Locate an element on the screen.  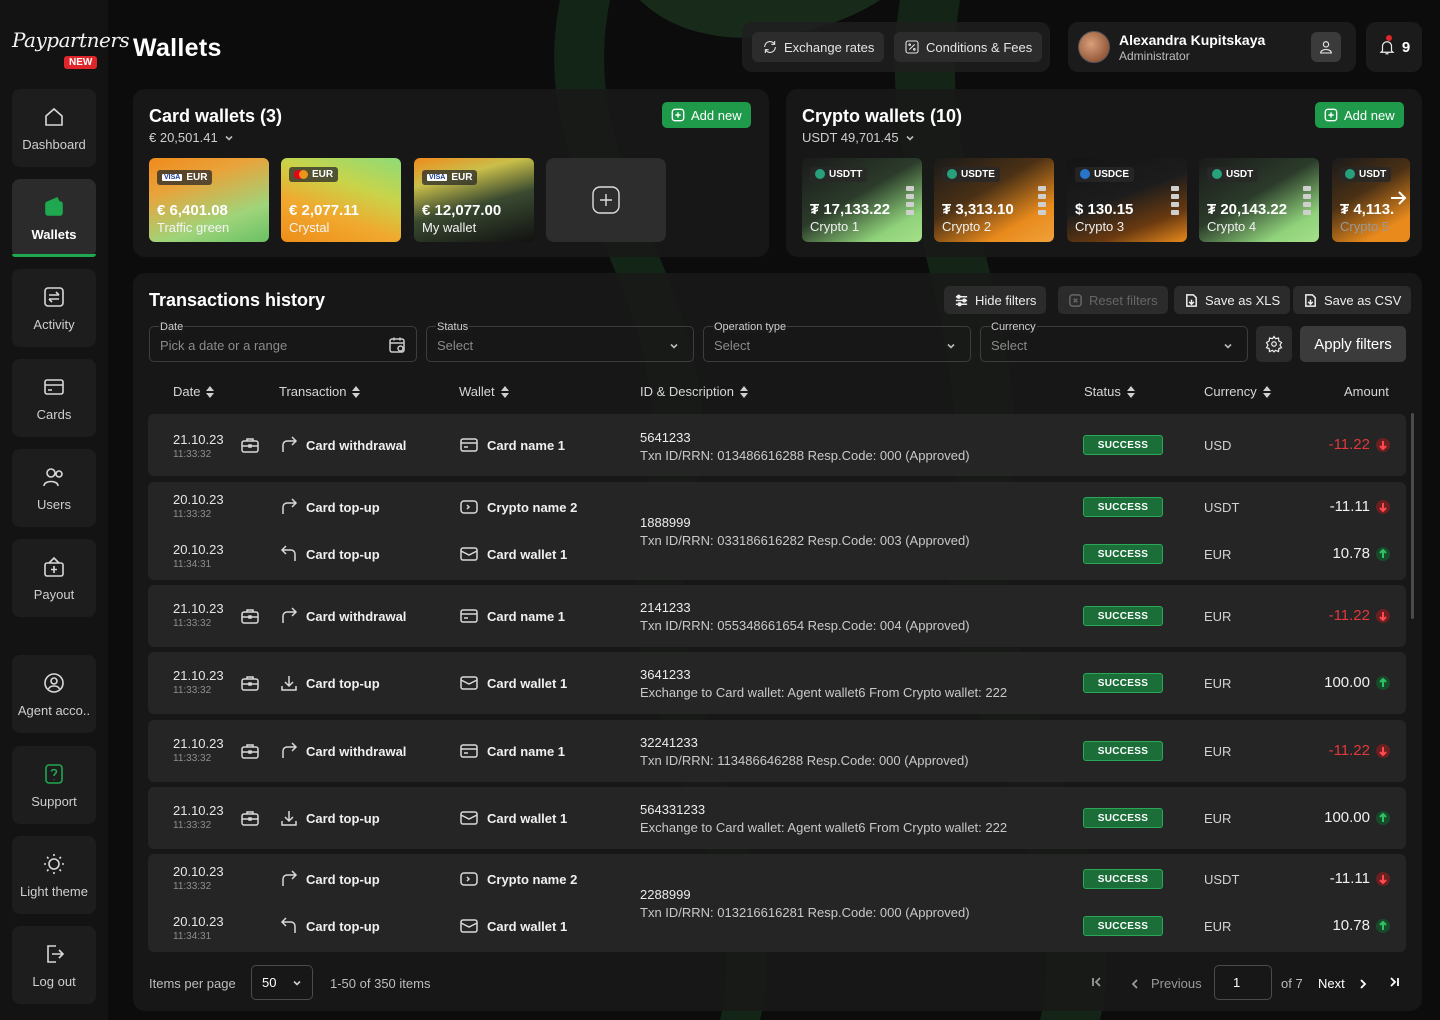
column-status: Status is located at coordinates (1109, 391).